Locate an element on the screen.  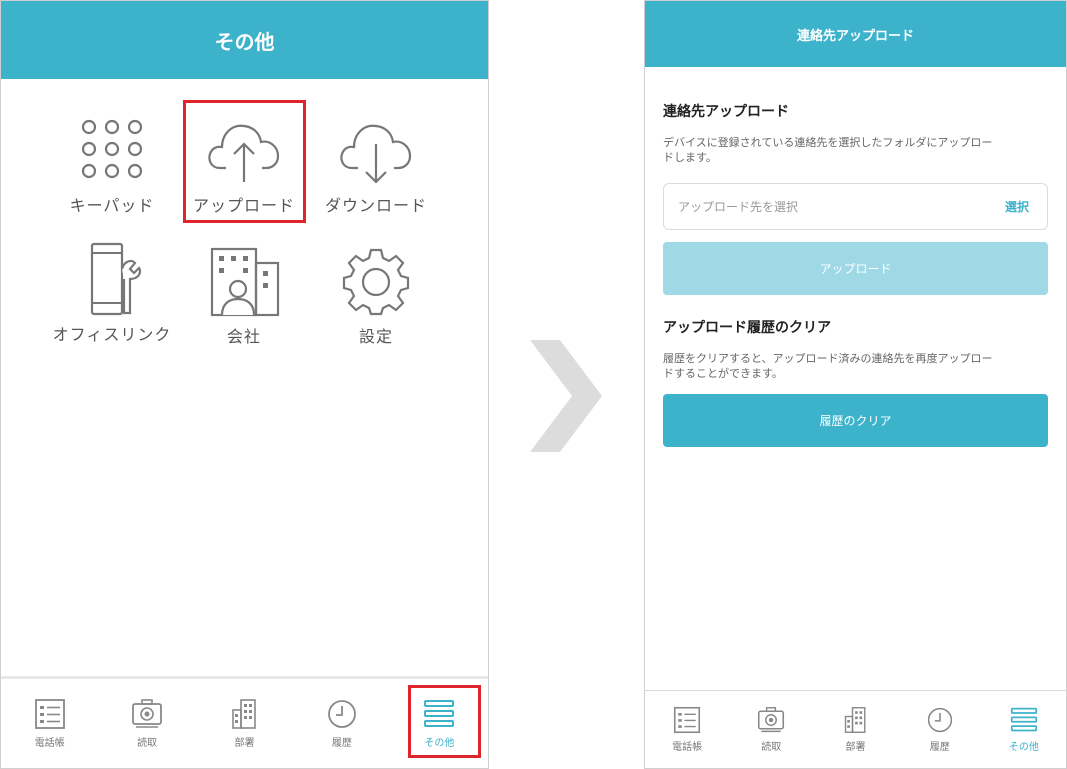
menu-label-office-link: オフィスリンク is located at coordinates (112, 334).